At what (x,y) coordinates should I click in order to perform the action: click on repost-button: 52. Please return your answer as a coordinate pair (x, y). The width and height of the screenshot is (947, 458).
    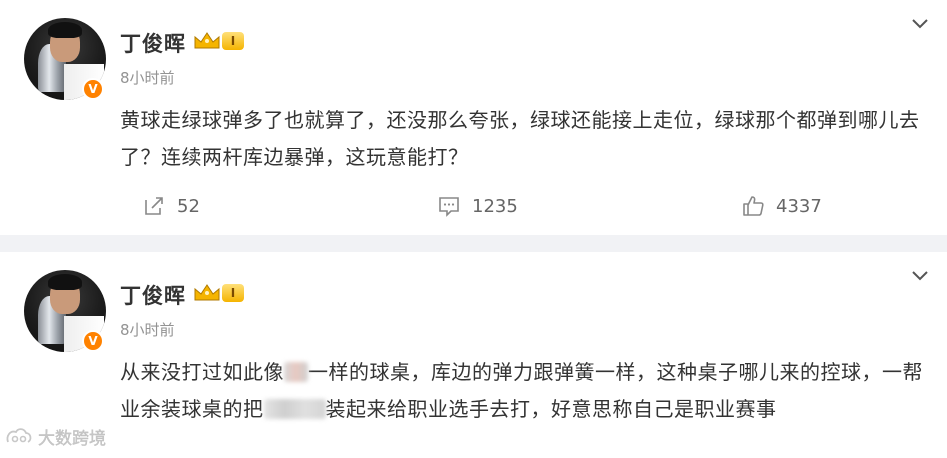
    Looking at the image, I should click on (171, 206).